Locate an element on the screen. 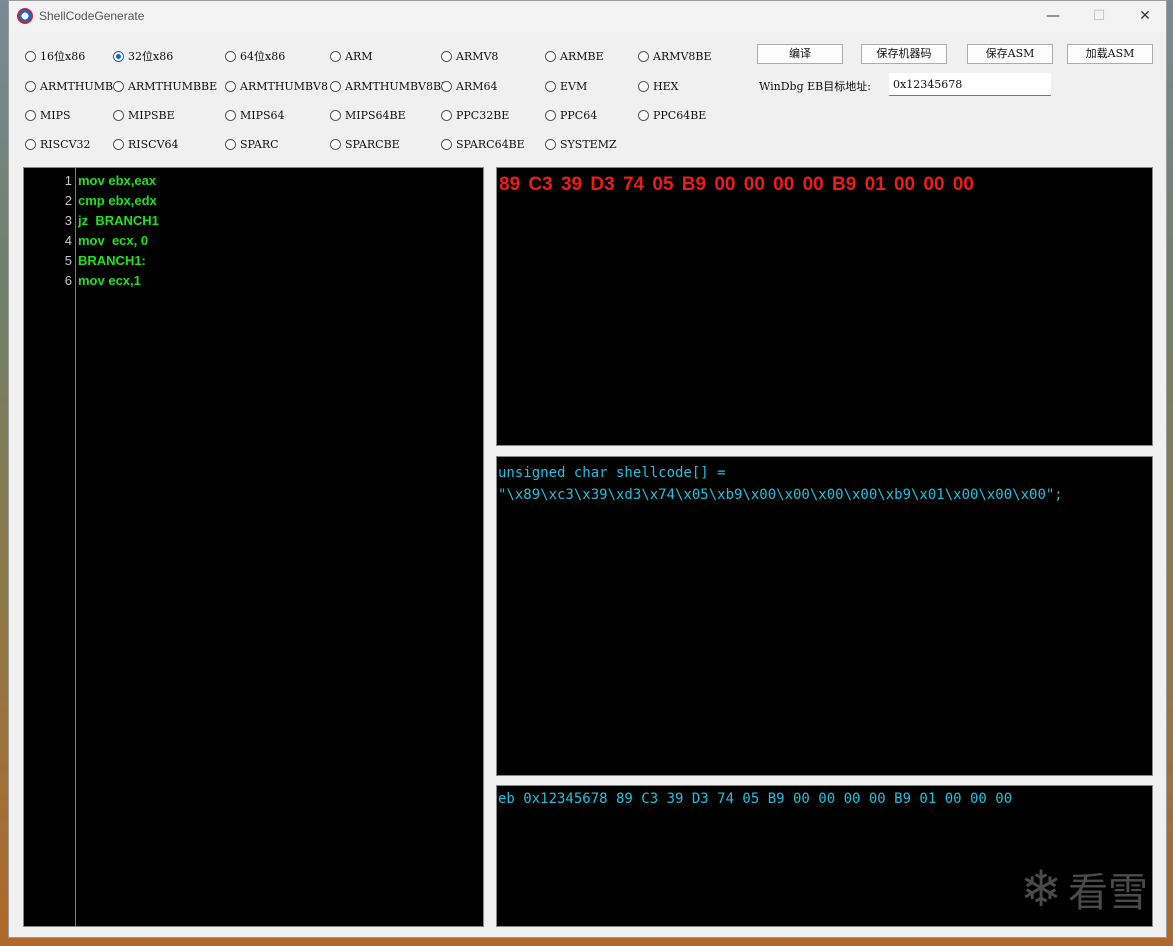 The image size is (1173, 946). save-machine-code-button: 保存机器码 is located at coordinates (904, 54).